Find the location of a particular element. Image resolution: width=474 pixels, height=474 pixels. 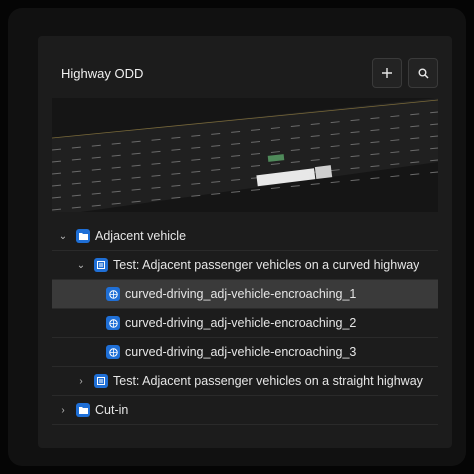

search-button is located at coordinates (423, 73).